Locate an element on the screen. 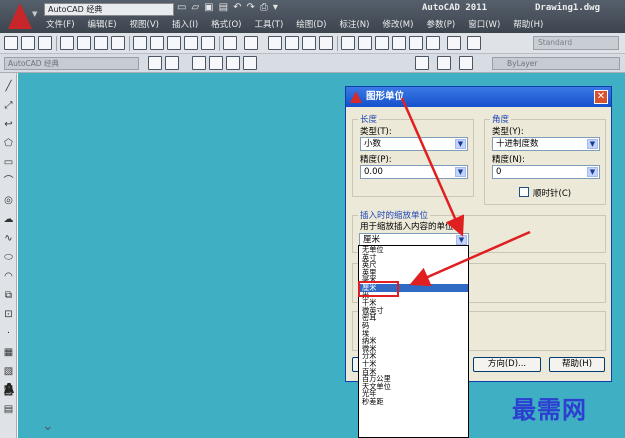 This screenshot has width=625, height=438. match-properties-icon is located at coordinates (191, 43).